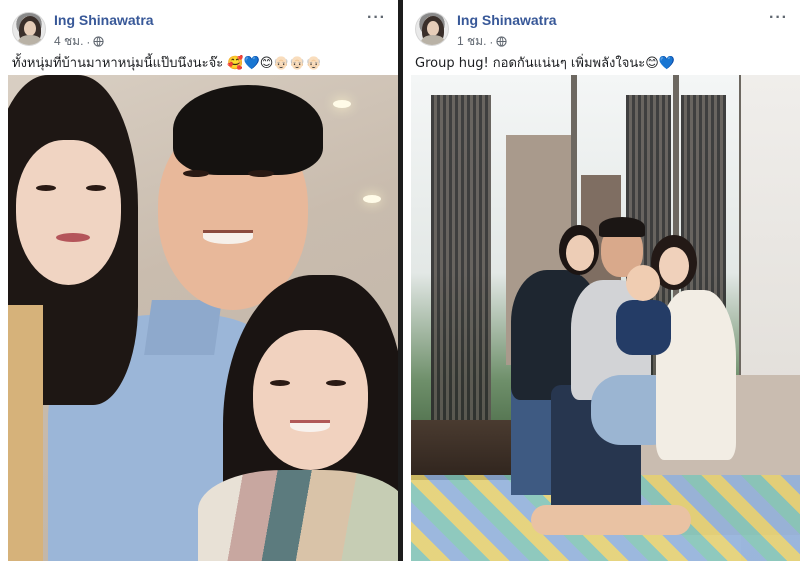  I want to click on post-meta: 4 ชม. ·, so click(79, 41).